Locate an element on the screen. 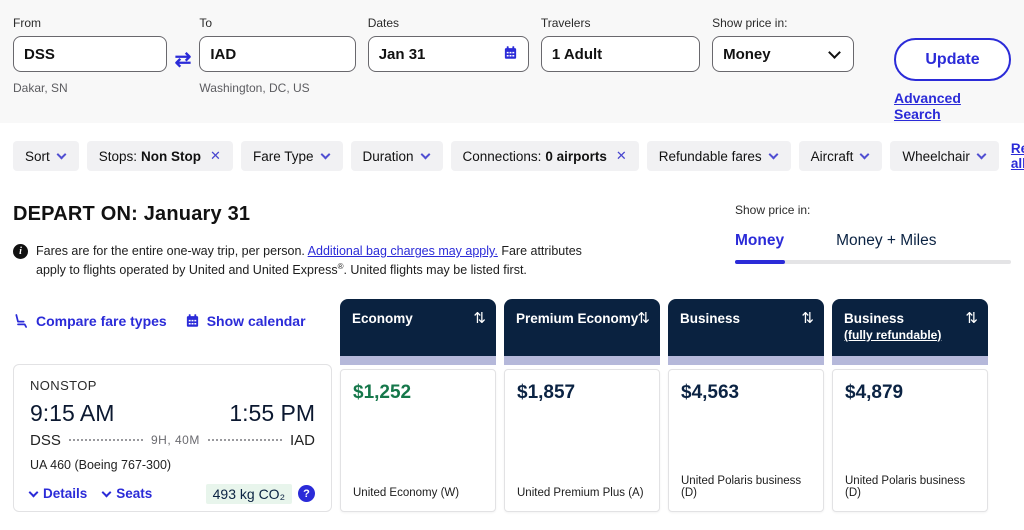 The height and width of the screenshot is (530, 1024). fare-column-header-premium-economy: Premium Economy ⇅ is located at coordinates (582, 331).